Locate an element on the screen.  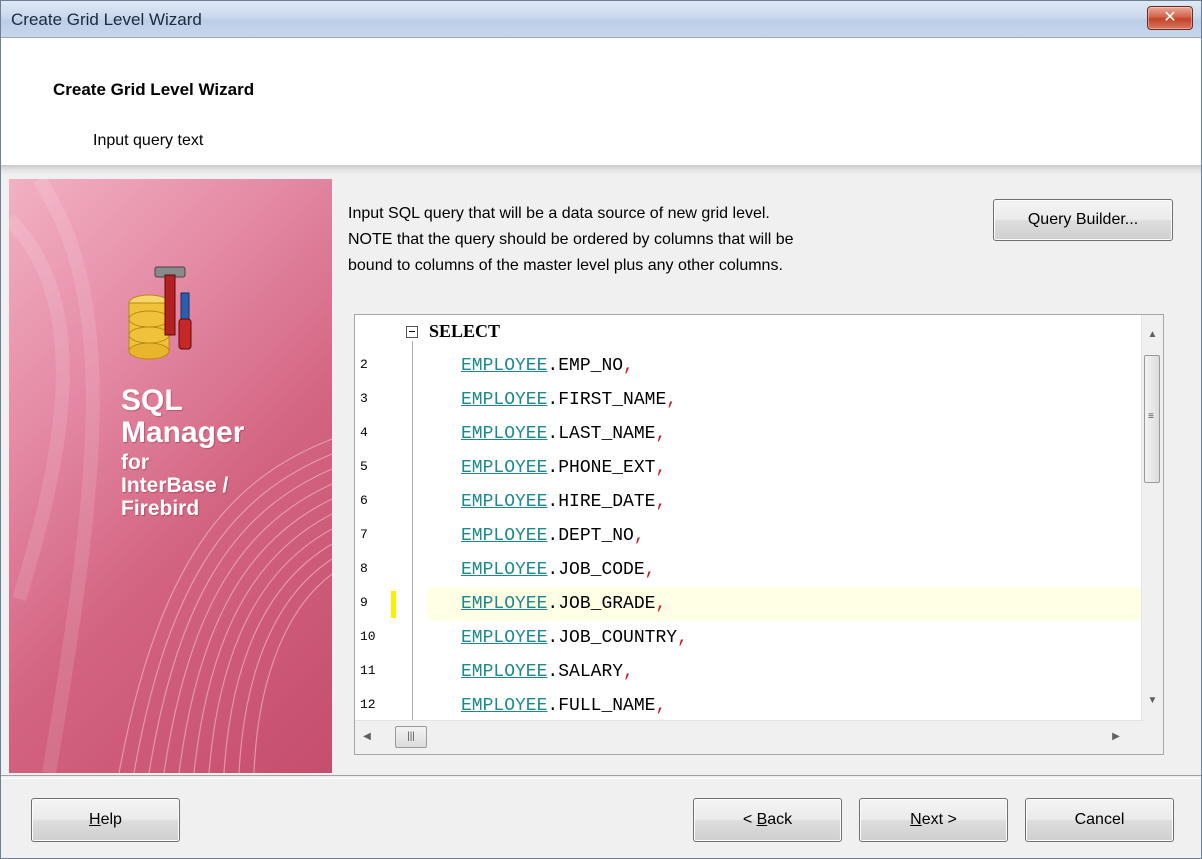
title-bar: Create Grid Level Wizard ✕ is located at coordinates (601, 19).